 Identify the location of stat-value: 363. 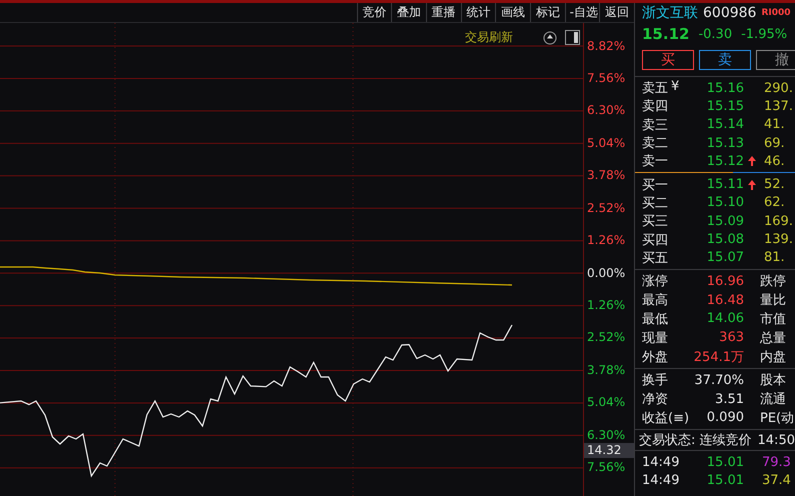
(731, 338).